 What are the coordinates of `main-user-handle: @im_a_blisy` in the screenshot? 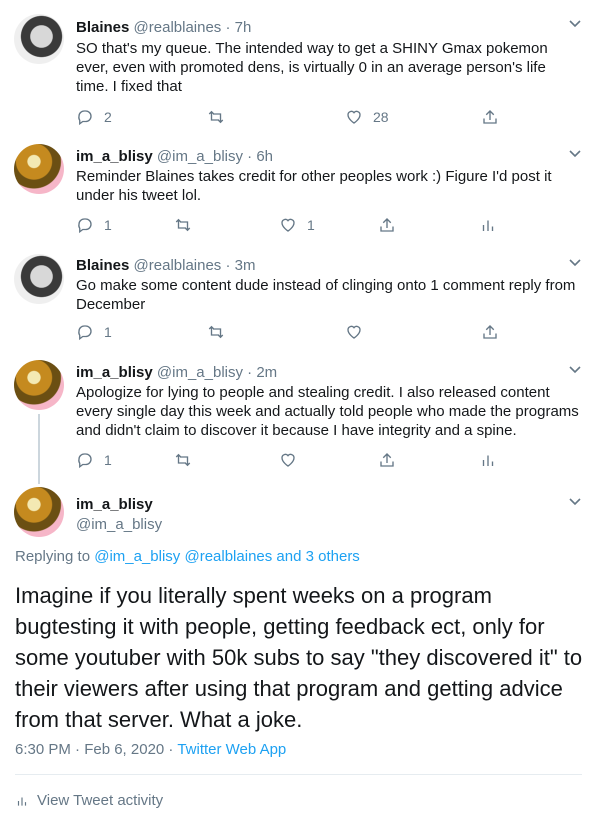 It's located at (119, 524).